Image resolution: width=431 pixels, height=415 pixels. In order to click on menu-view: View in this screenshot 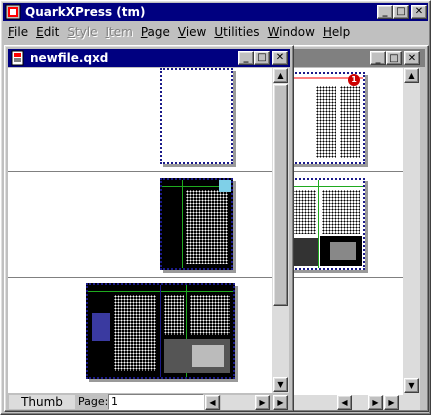, I will do `click(192, 32)`.